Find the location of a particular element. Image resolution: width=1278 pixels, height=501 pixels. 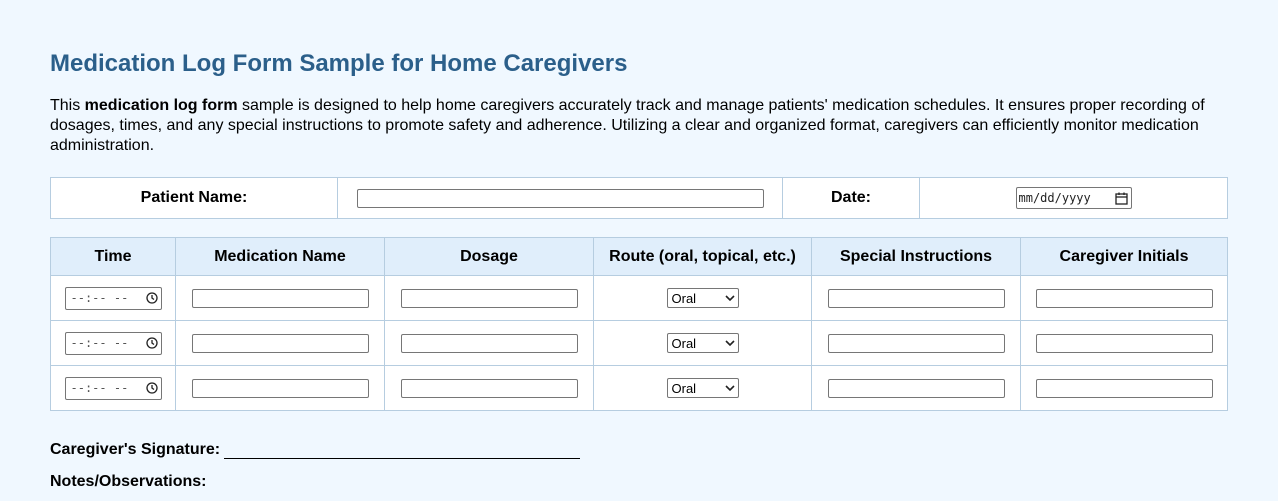

notes-label: Notes/Observations: is located at coordinates (128, 481).